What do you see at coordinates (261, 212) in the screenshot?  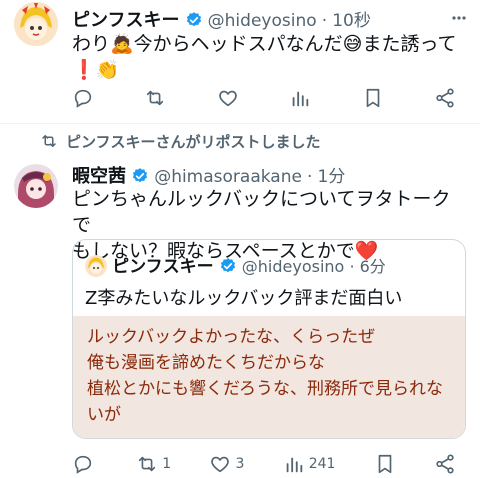 I see `tweet-text-line: ピンちゃんルックバックについてヲタトークで` at bounding box center [261, 212].